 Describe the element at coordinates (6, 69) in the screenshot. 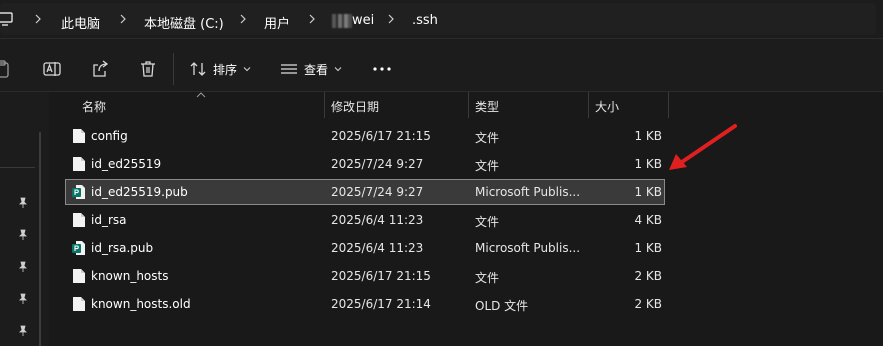

I see `paste-icon` at that location.